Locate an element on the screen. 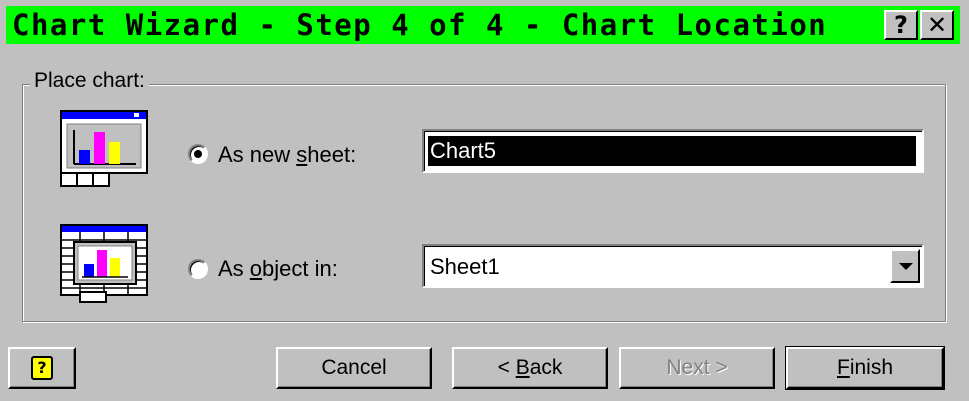  new-sheet-label: As new sheet: is located at coordinates (287, 155).